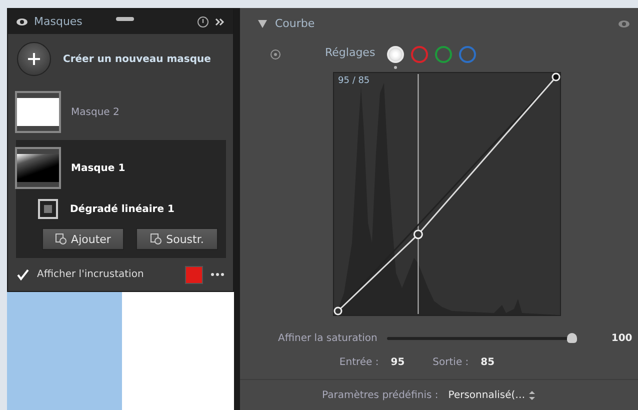 Image resolution: width=638 pixels, height=410 pixels. Describe the element at coordinates (450, 362) in the screenshot. I see `output-label: Sortie :` at that location.